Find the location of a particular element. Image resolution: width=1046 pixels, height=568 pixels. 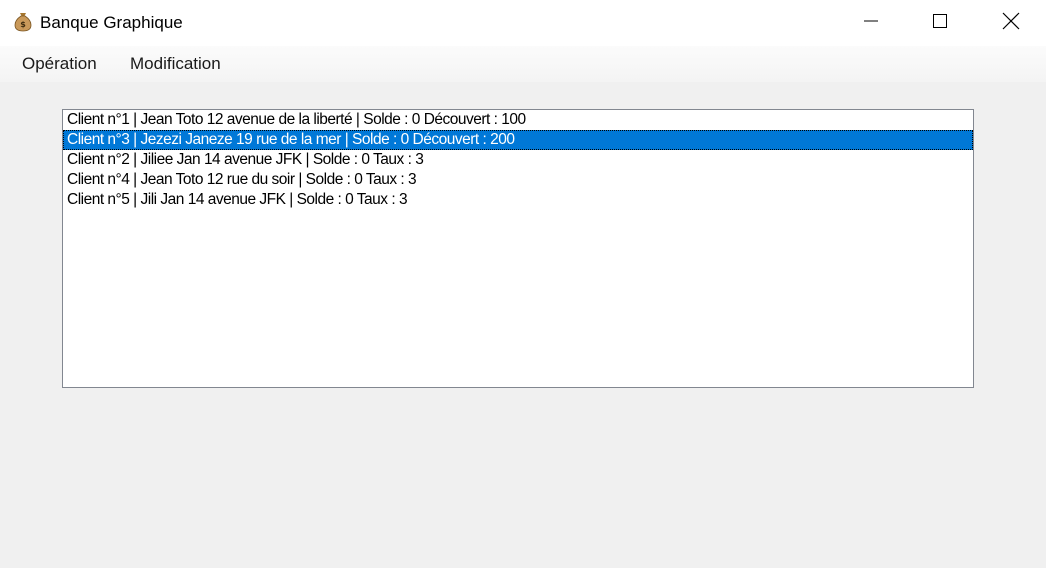

maximize-icon is located at coordinates (940, 23).